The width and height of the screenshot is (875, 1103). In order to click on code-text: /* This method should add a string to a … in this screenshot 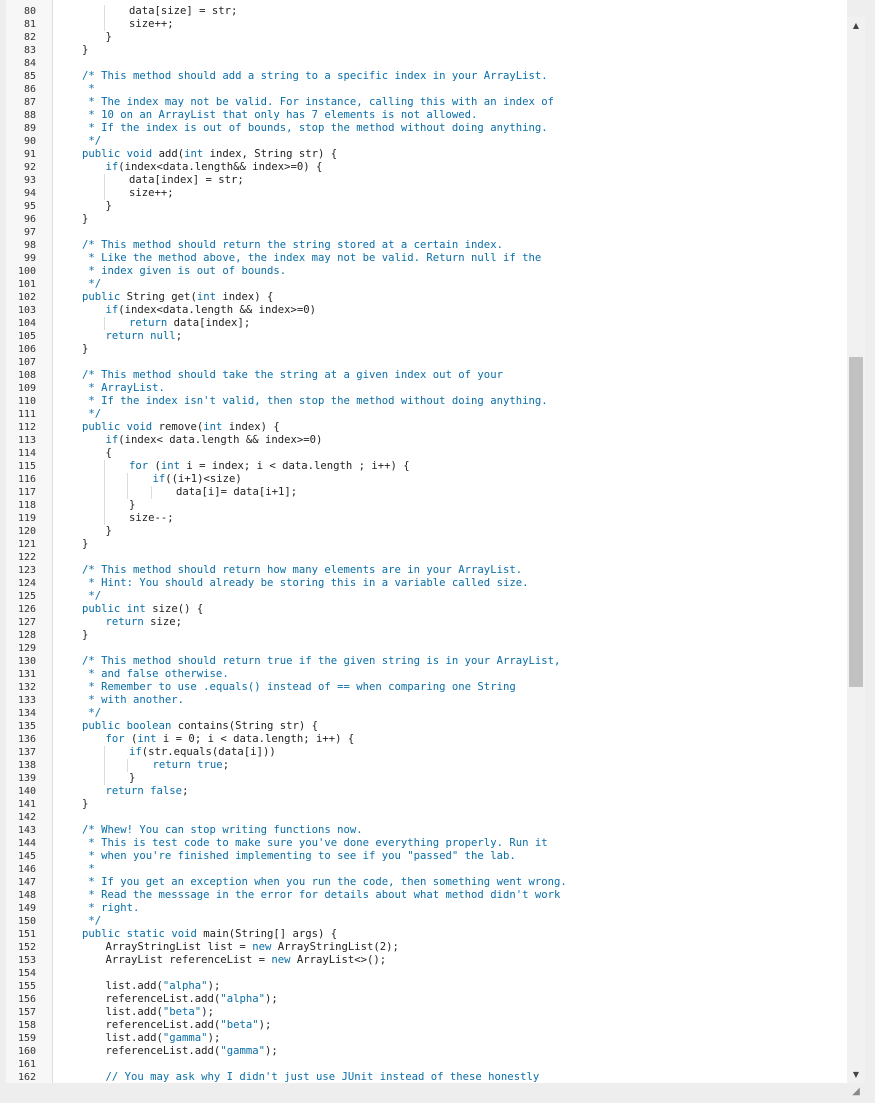, I will do `click(315, 76)`.